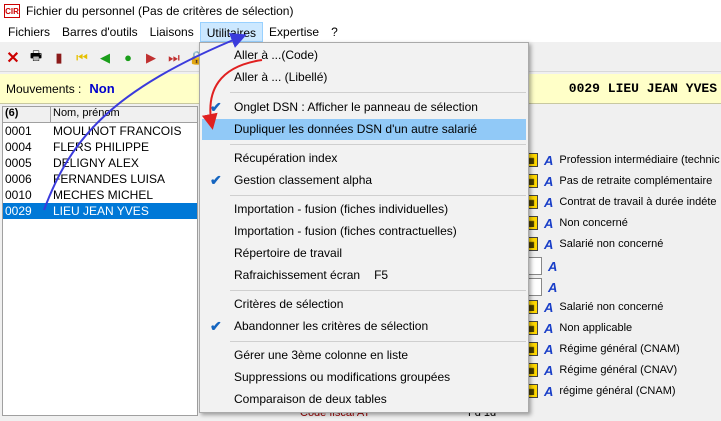 This screenshot has width=721, height=421. I want to click on menu-utilitaires: Utilitaires, so click(231, 32).